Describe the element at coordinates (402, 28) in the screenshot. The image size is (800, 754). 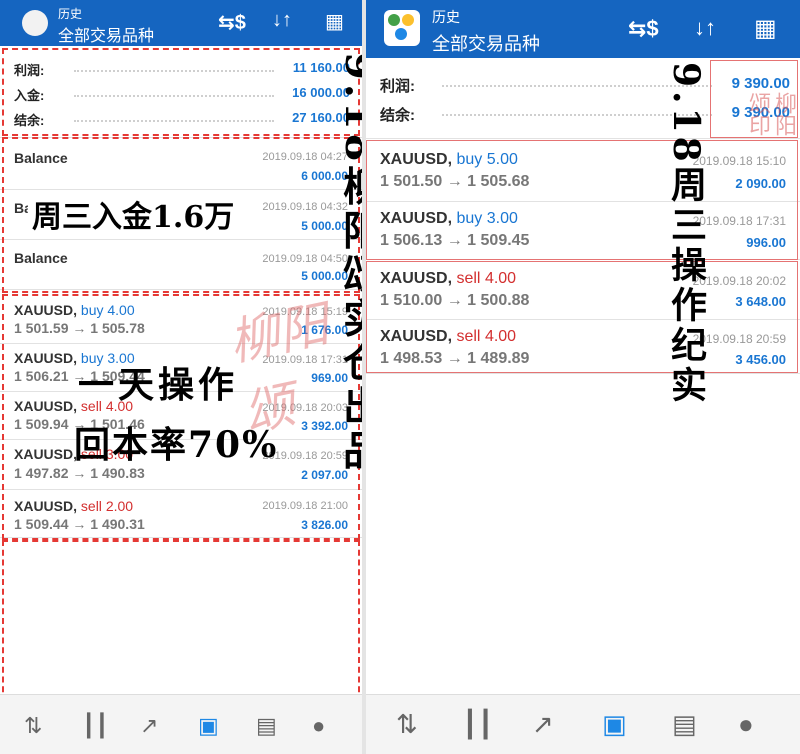
I see `metatrader-logo` at that location.